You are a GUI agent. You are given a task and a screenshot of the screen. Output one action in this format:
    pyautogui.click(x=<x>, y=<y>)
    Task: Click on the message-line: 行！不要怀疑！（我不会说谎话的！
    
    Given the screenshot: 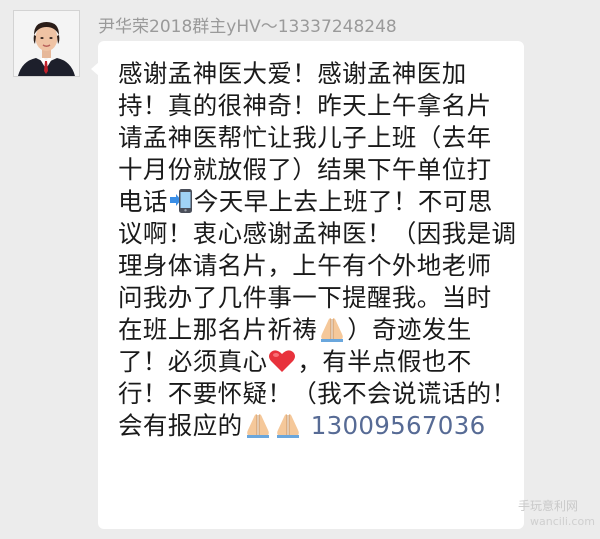 What is the action you would take?
    pyautogui.click(x=317, y=393)
    